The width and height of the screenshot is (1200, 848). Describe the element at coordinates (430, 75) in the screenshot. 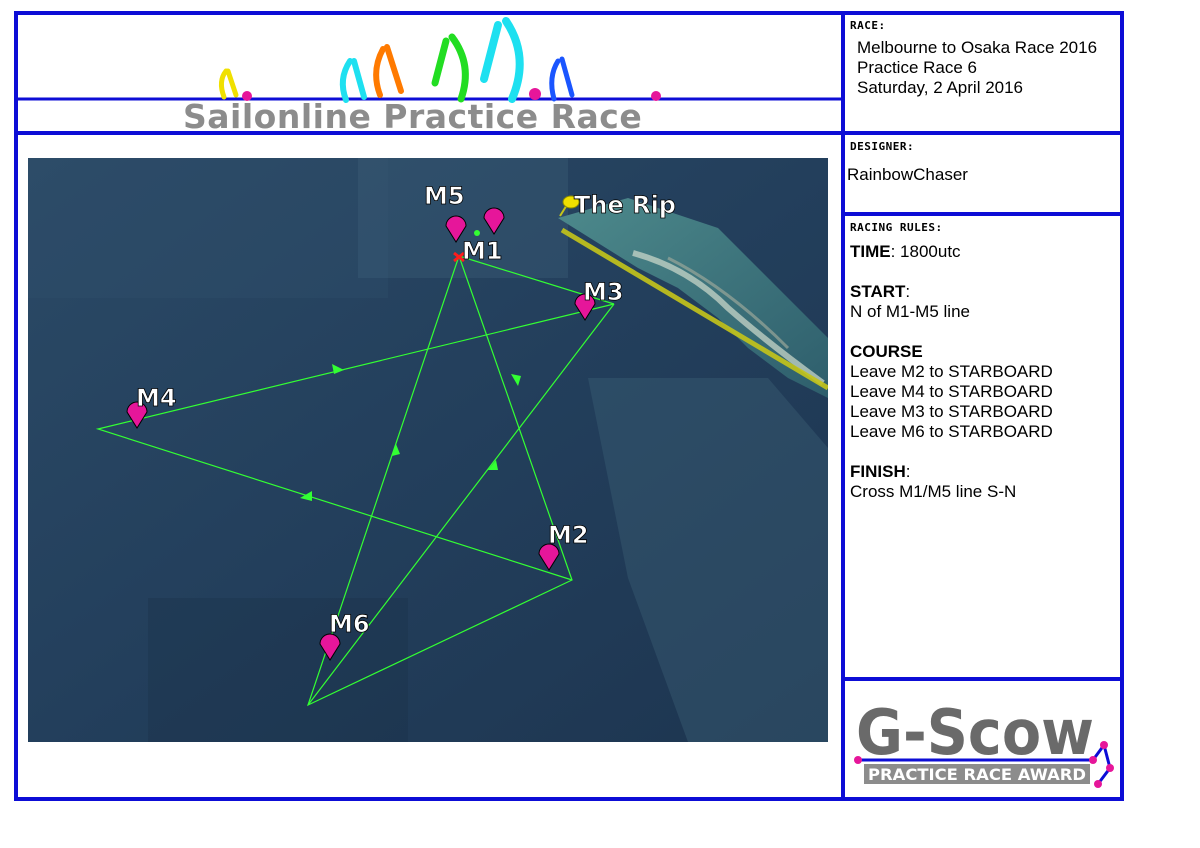

I see `banner: Sailonline Practice Race` at that location.